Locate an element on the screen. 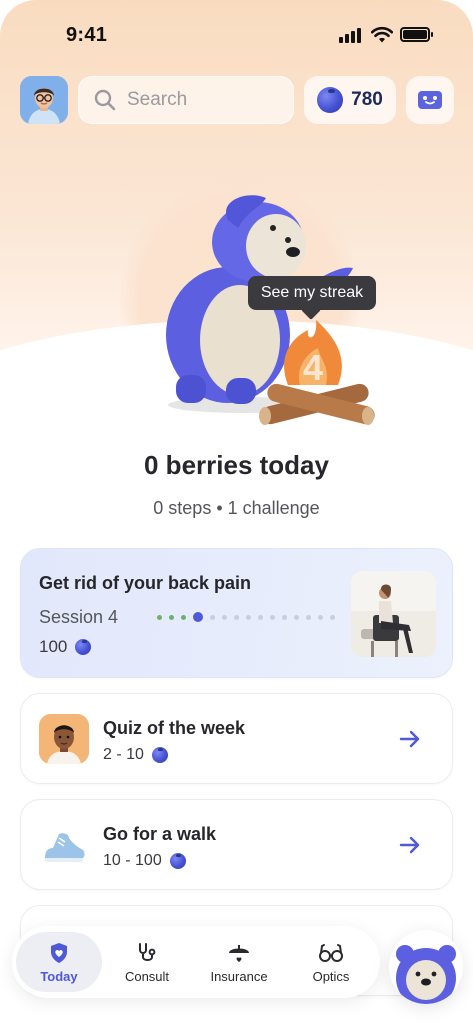  stethoscope-icon is located at coordinates (147, 951).